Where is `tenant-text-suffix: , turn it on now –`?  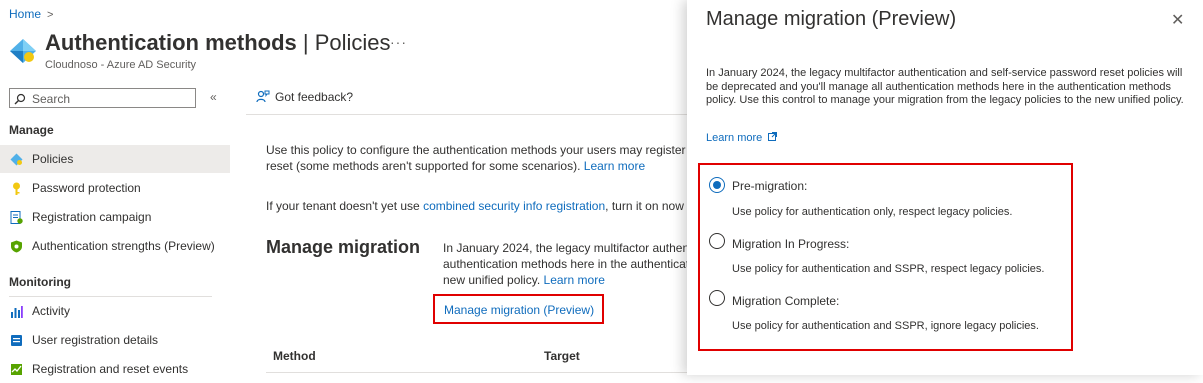
tenant-text-suffix: , turn it on now – is located at coordinates (649, 206).